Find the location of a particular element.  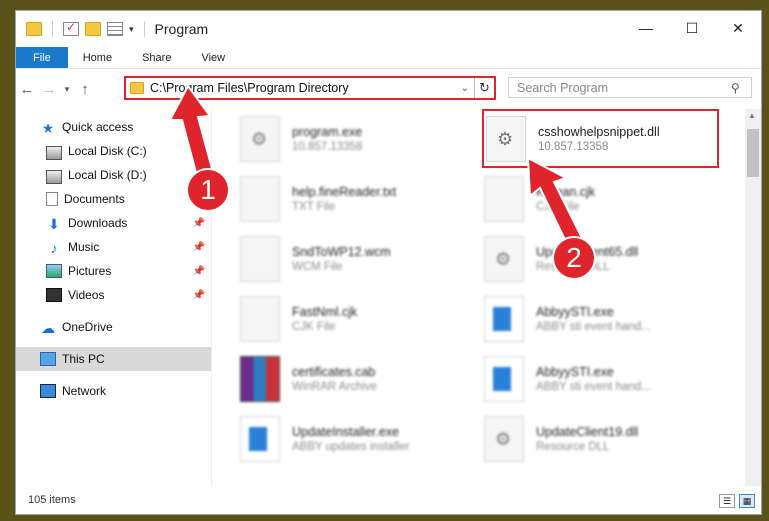

sidebar-item-pictures: Pictures 📌 is located at coordinates (113, 271).